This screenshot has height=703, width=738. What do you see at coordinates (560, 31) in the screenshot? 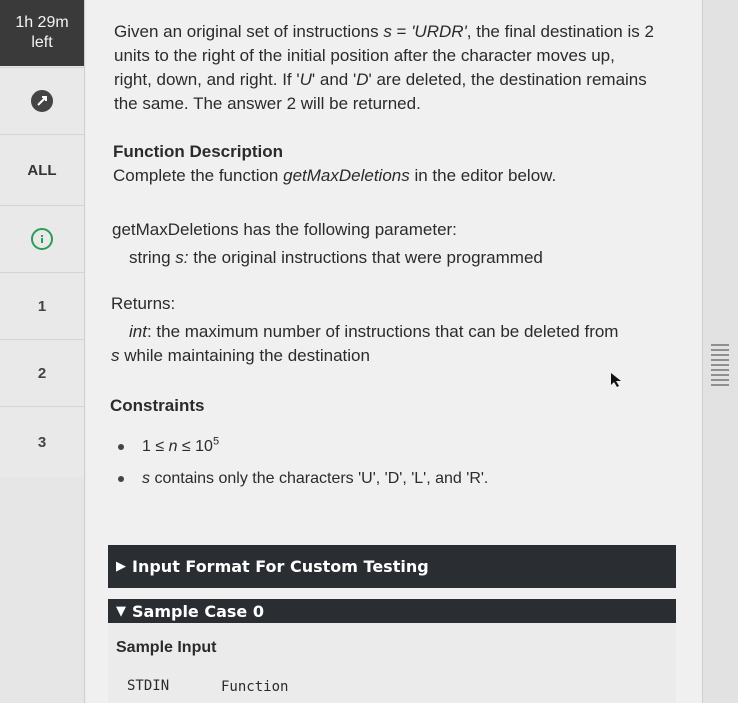
I see `intro-rest: , the final destination is 2` at bounding box center [560, 31].